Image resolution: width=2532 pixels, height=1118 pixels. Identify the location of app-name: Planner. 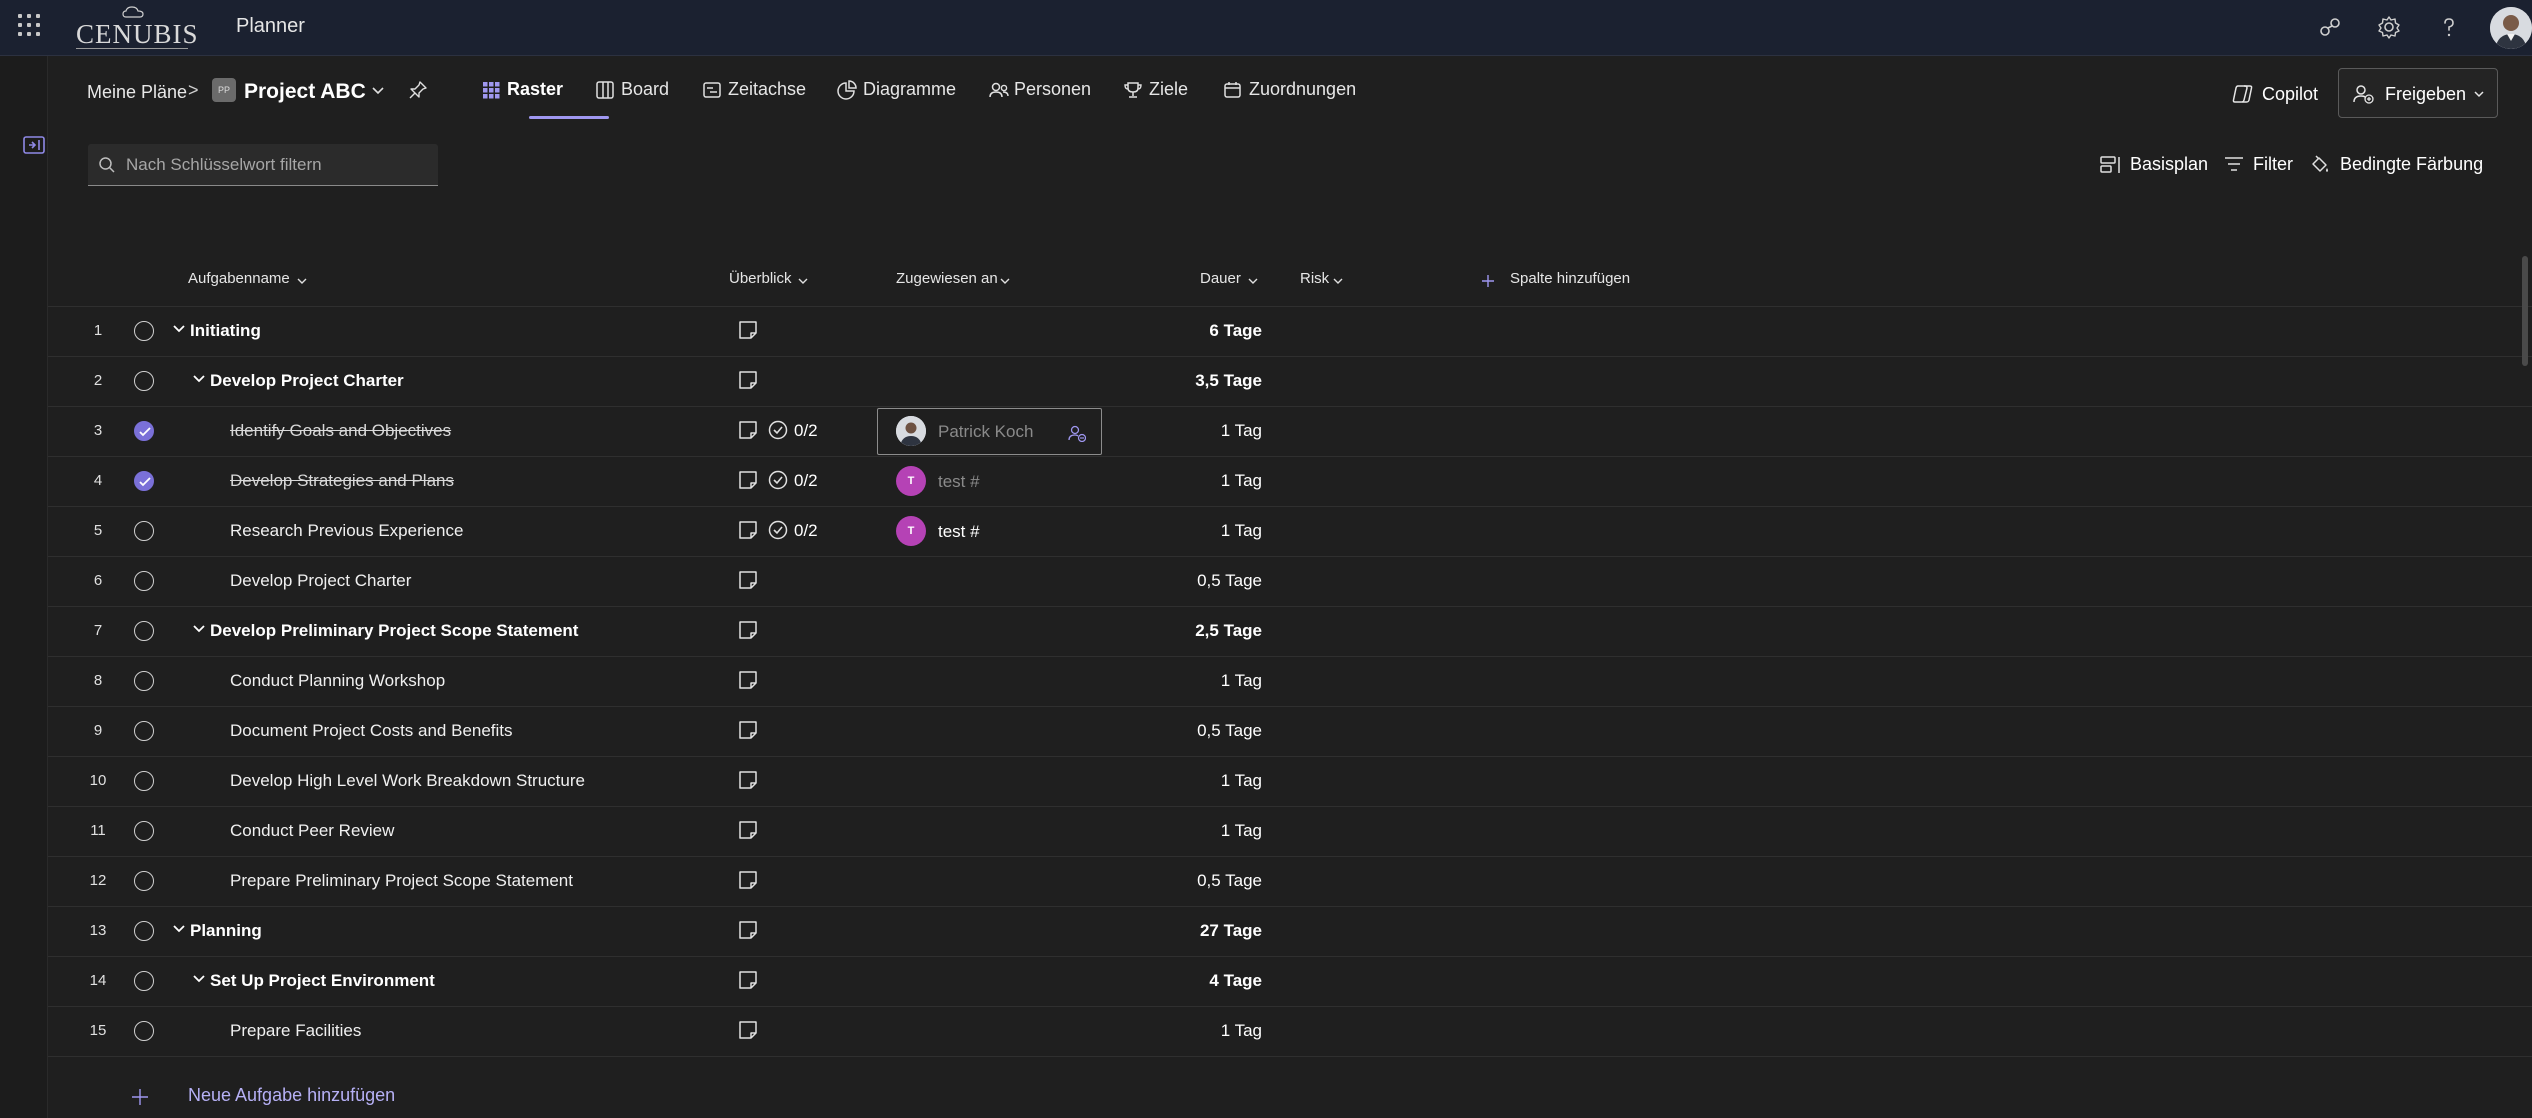
(270, 26).